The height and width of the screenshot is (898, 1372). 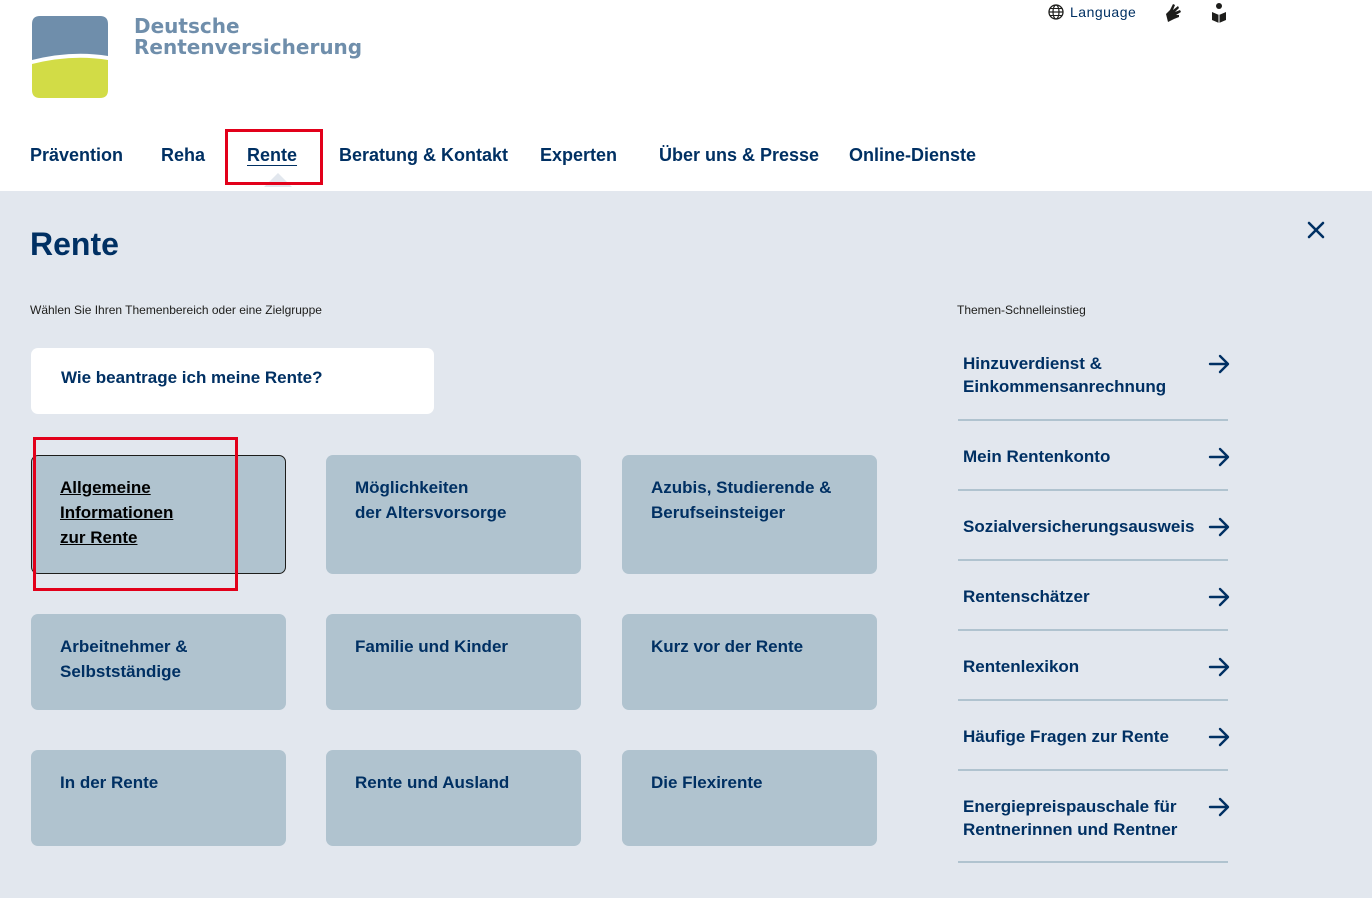 I want to click on tile-flexirente: Die Flexirente, so click(x=749, y=798).